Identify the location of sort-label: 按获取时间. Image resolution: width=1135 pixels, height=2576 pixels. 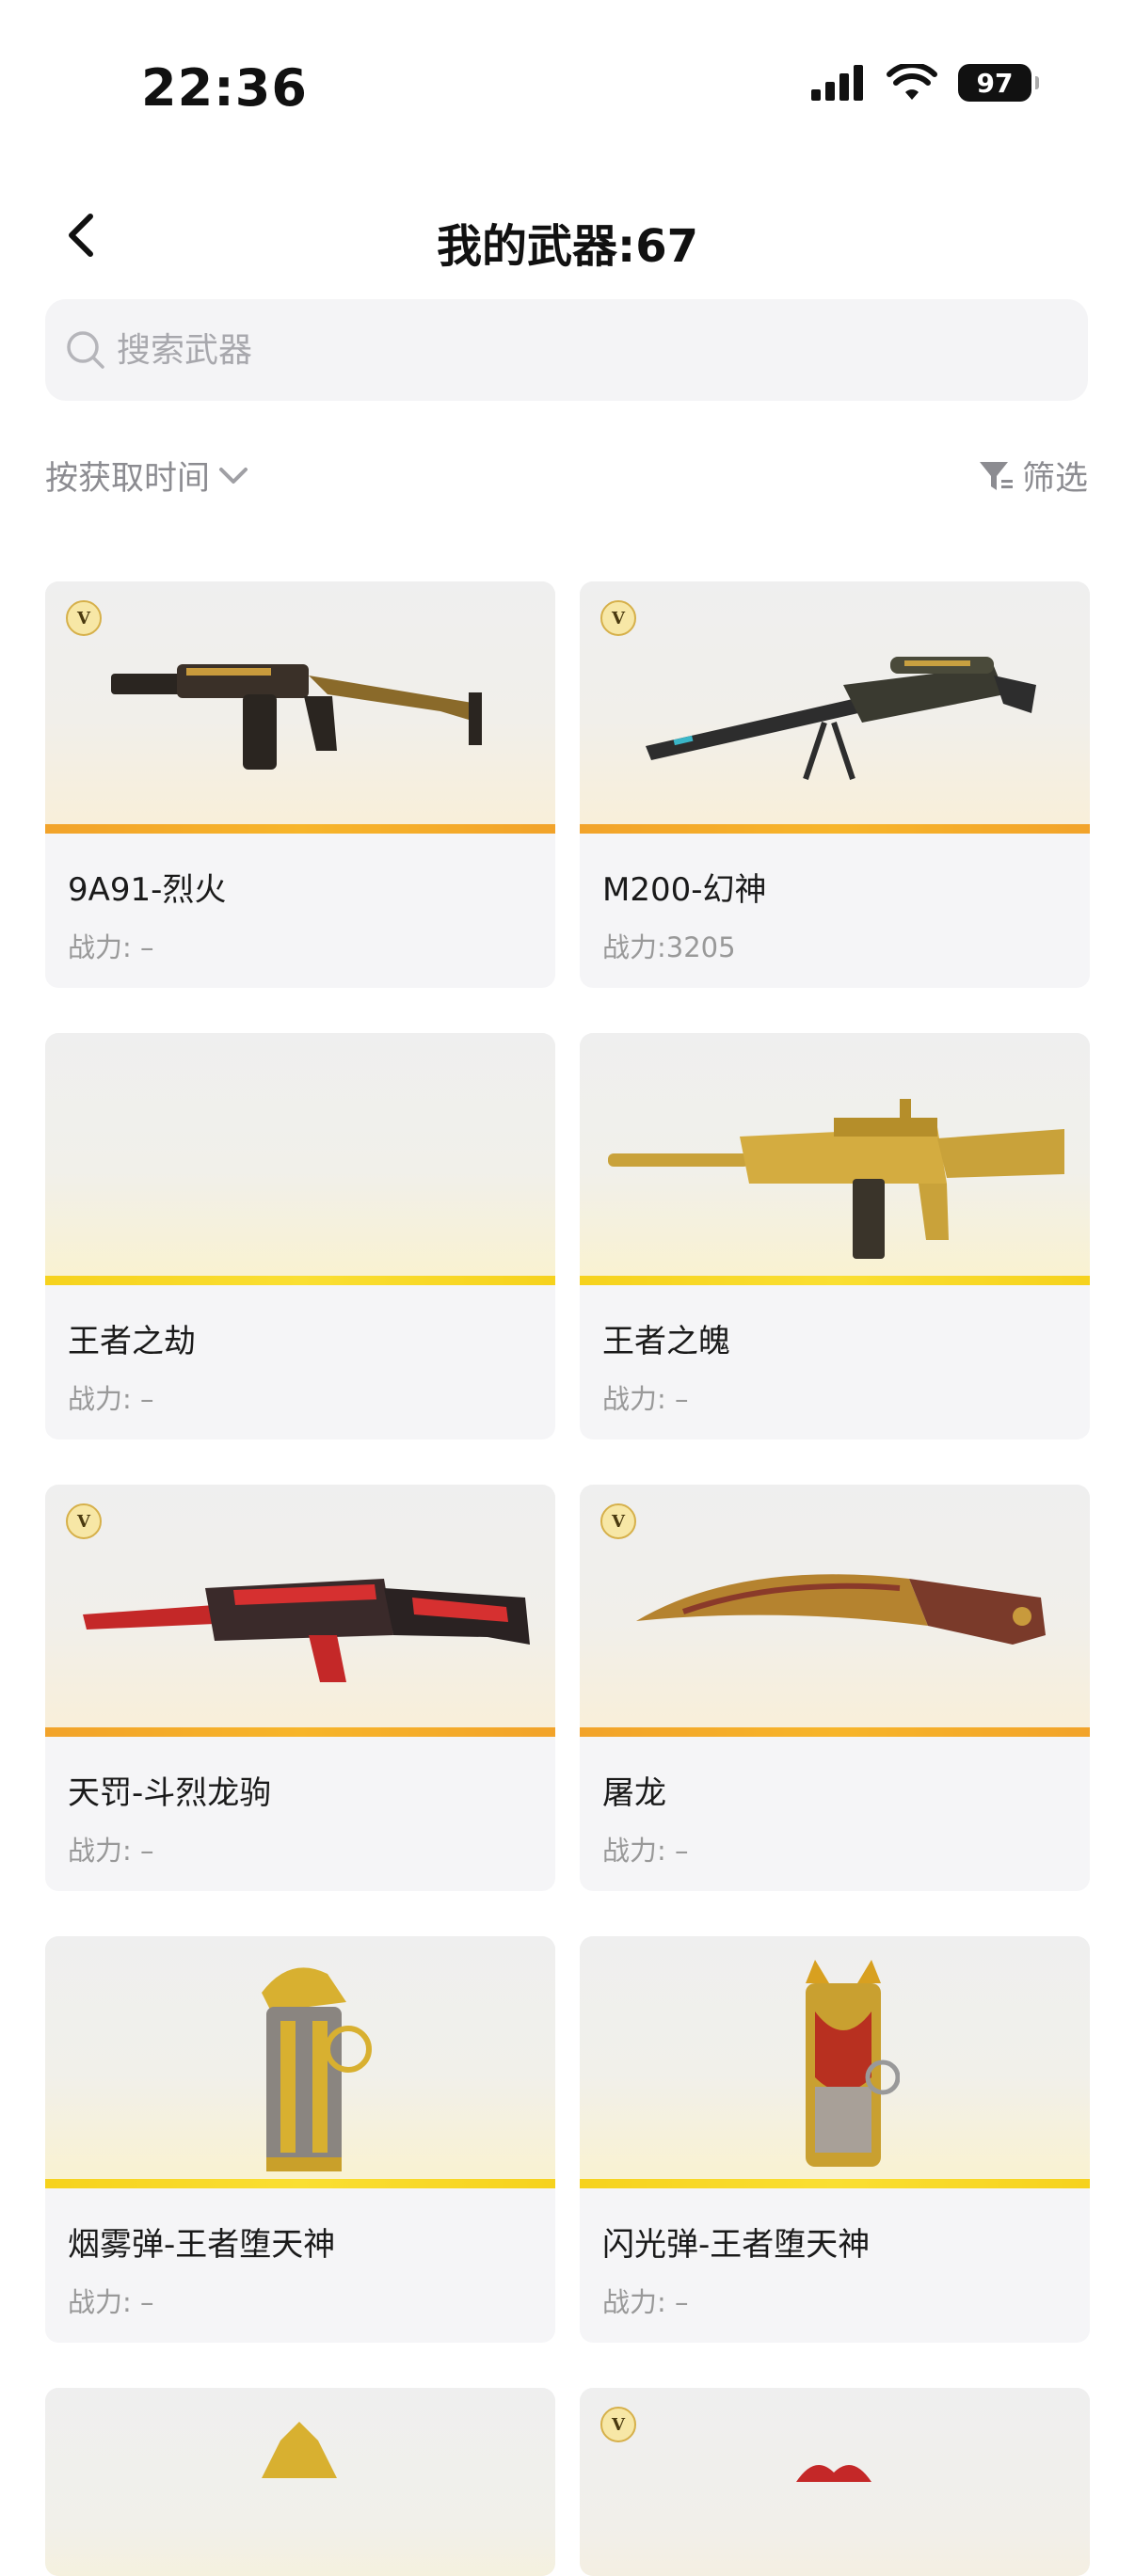
(128, 479).